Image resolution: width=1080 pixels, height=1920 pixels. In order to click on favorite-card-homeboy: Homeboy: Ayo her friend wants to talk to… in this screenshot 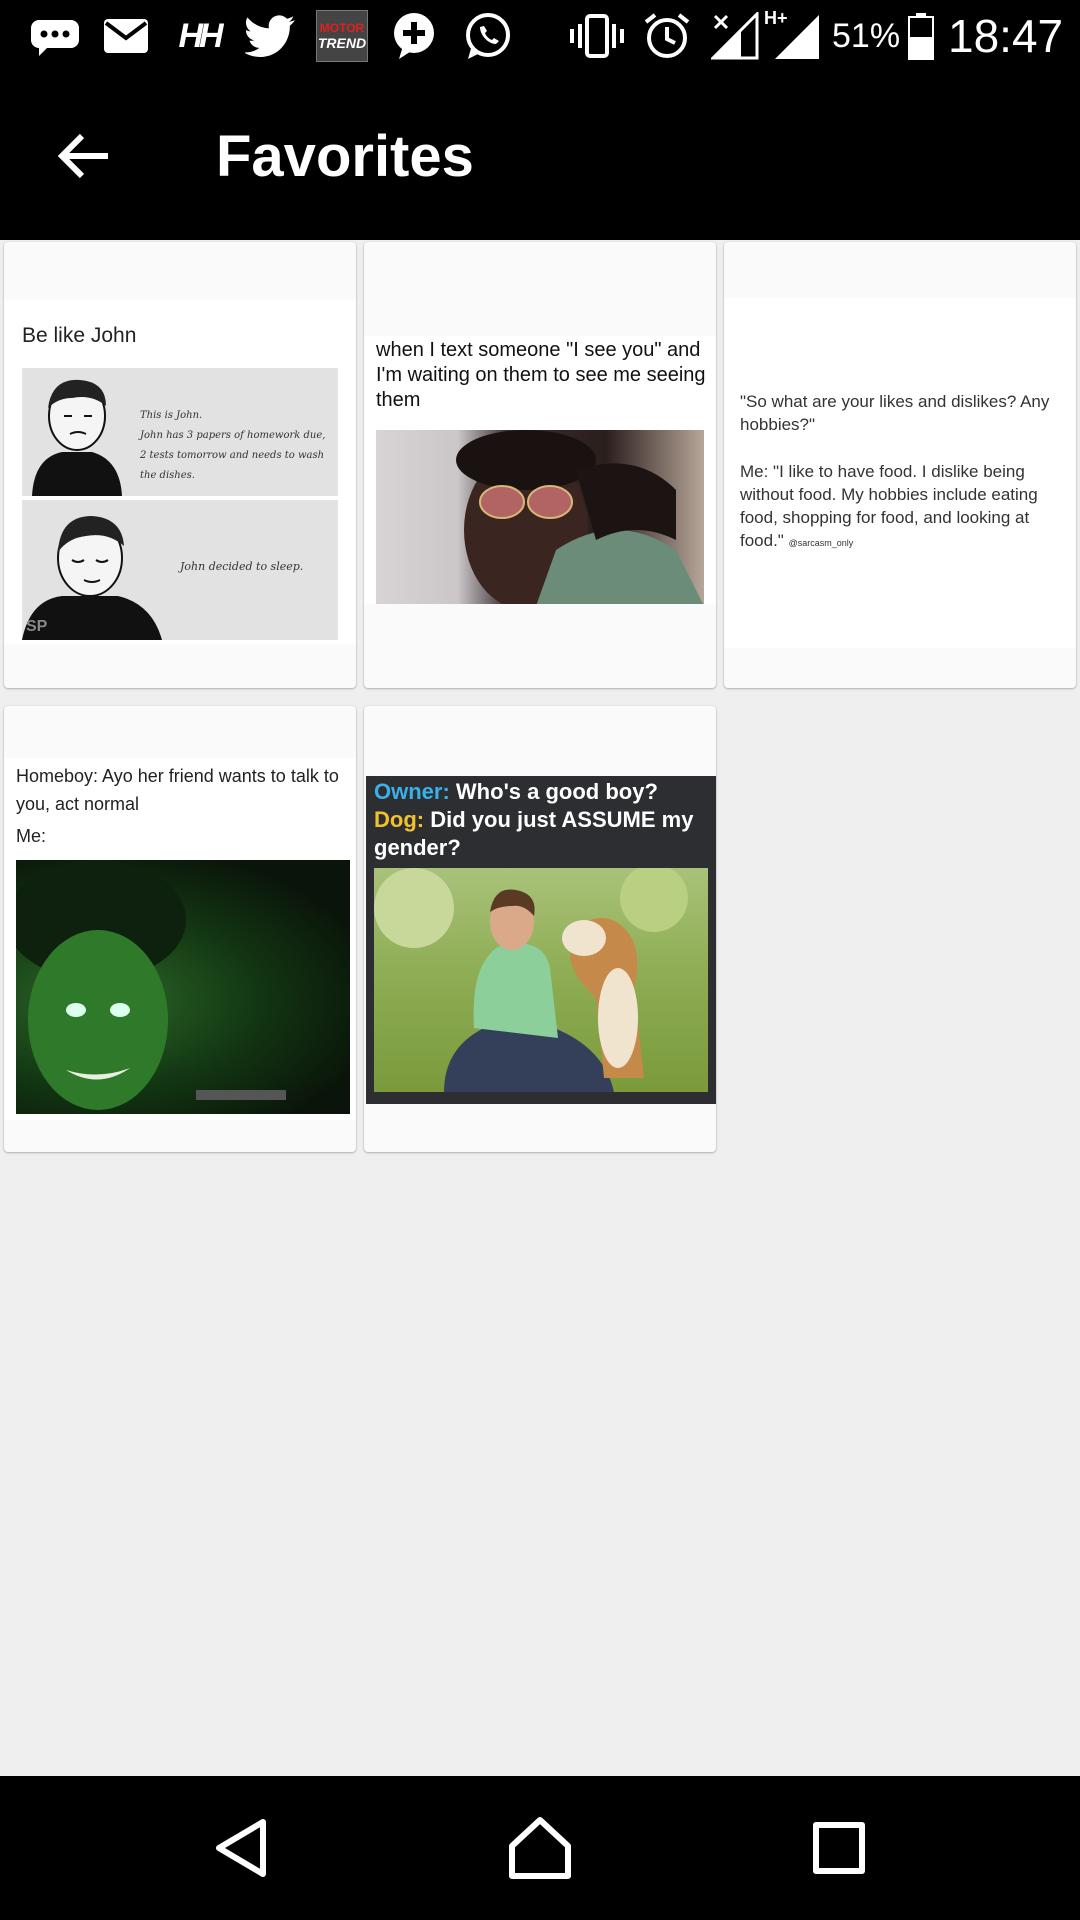, I will do `click(180, 929)`.